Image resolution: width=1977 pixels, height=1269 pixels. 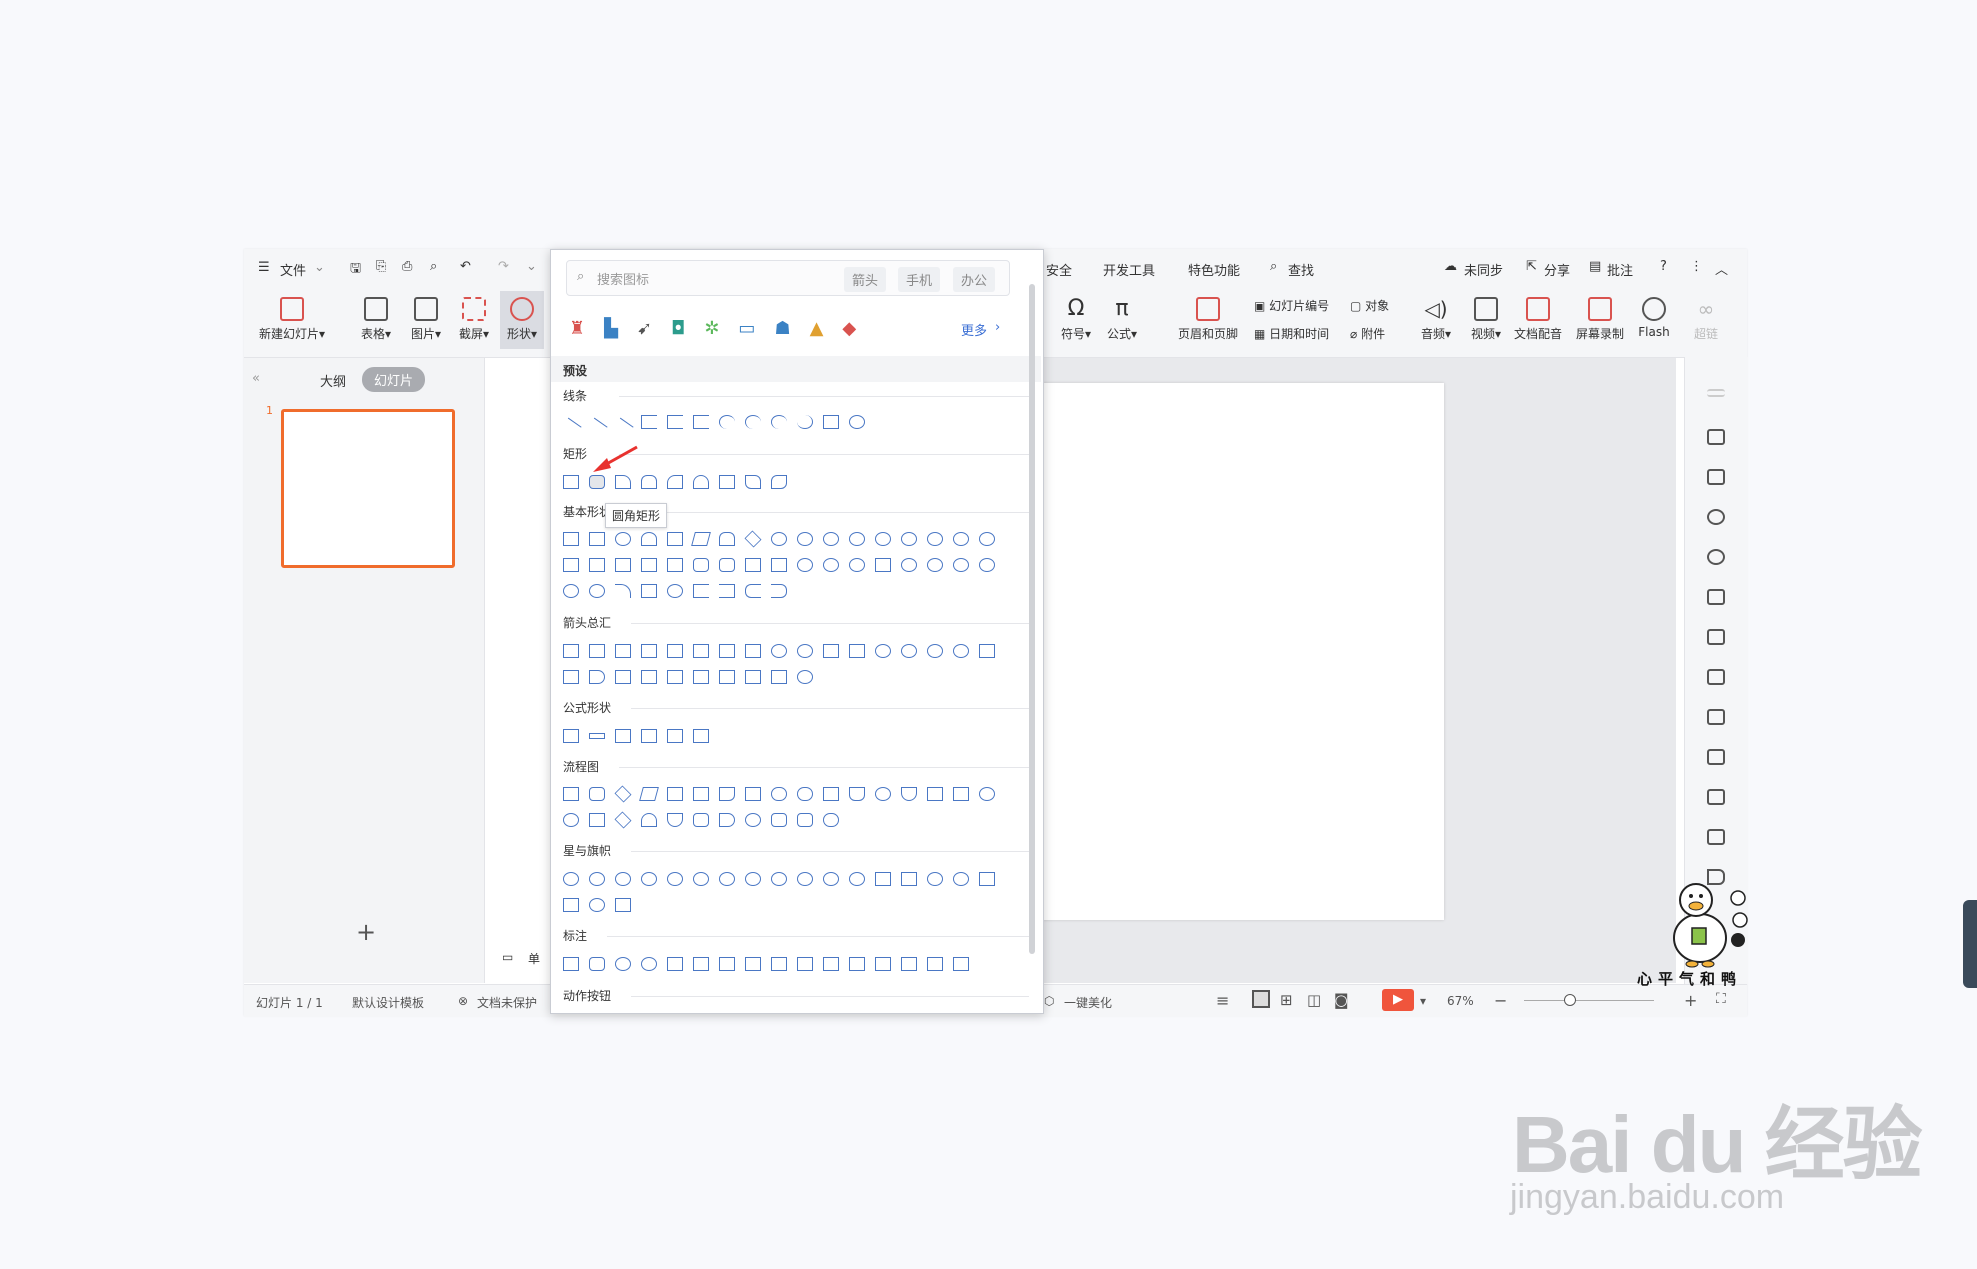 What do you see at coordinates (433, 266) in the screenshot?
I see `print-preview-icon: ⌕` at bounding box center [433, 266].